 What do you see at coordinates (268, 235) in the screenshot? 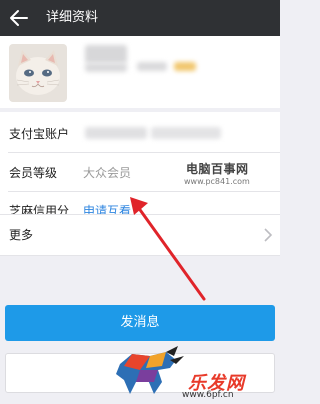
I see `chevron-right-icon` at bounding box center [268, 235].